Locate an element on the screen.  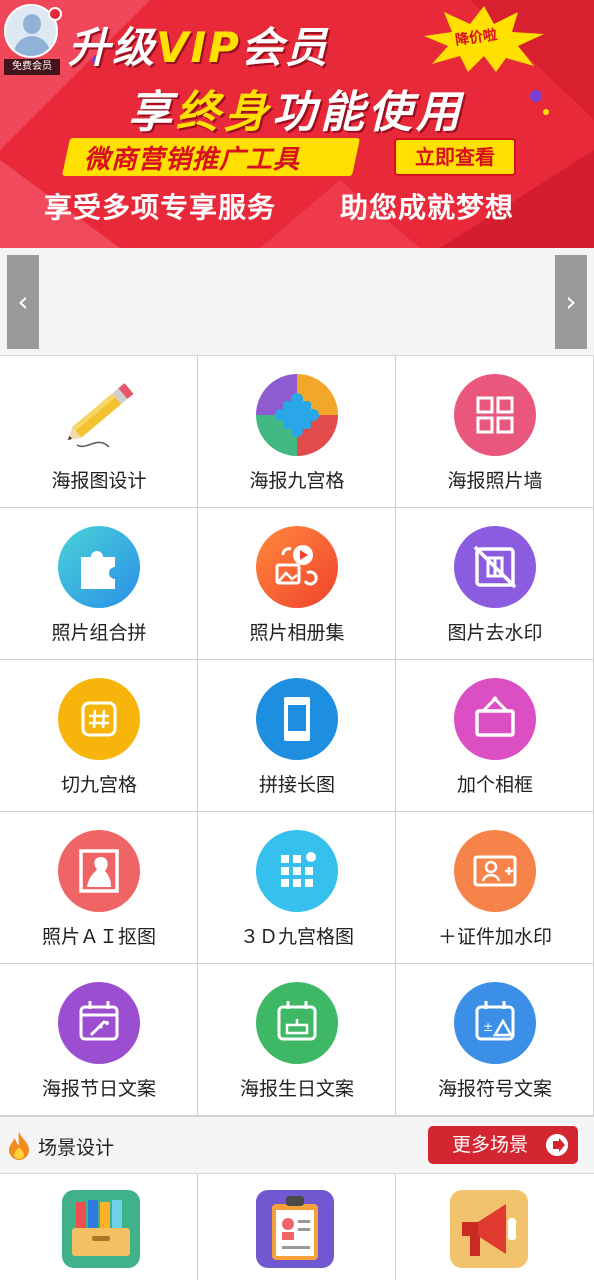
tool-photo-collage: 照片组合拼 is located at coordinates (99, 584).